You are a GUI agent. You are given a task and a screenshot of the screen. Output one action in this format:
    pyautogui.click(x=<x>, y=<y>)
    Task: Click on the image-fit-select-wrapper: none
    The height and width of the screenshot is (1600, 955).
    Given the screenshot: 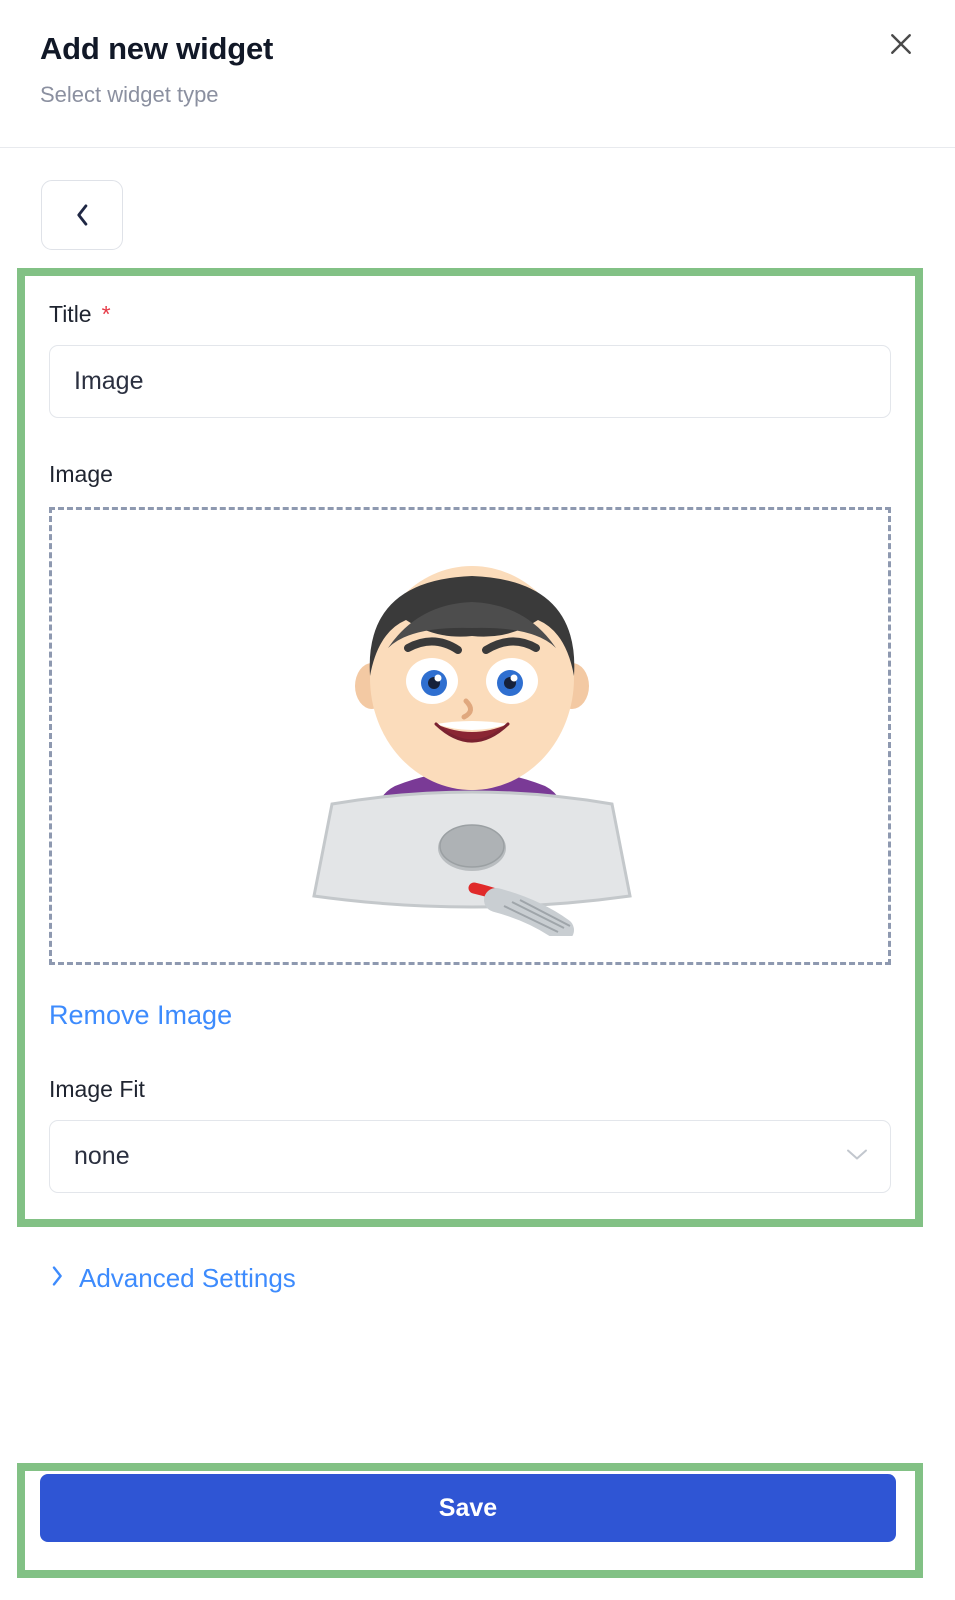 What is the action you would take?
    pyautogui.click(x=470, y=1156)
    